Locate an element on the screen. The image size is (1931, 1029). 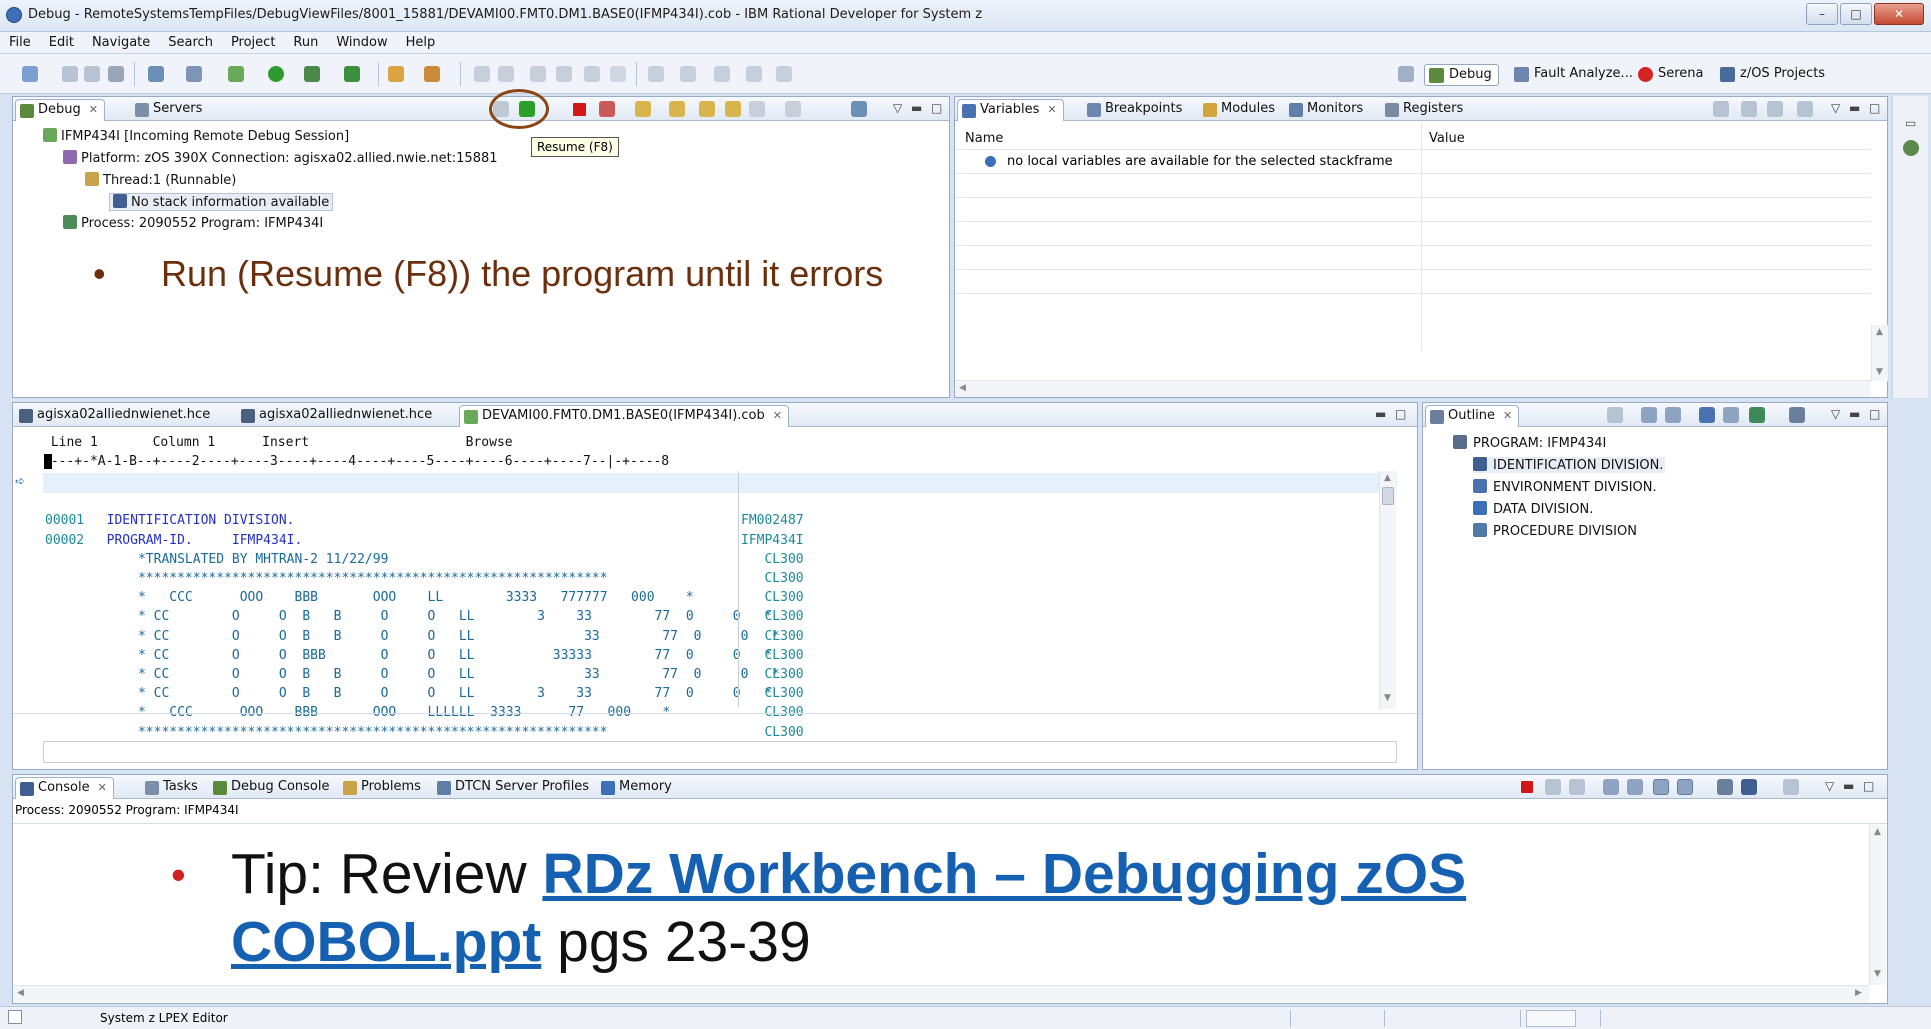
external-tools-icon is located at coordinates (312, 74).